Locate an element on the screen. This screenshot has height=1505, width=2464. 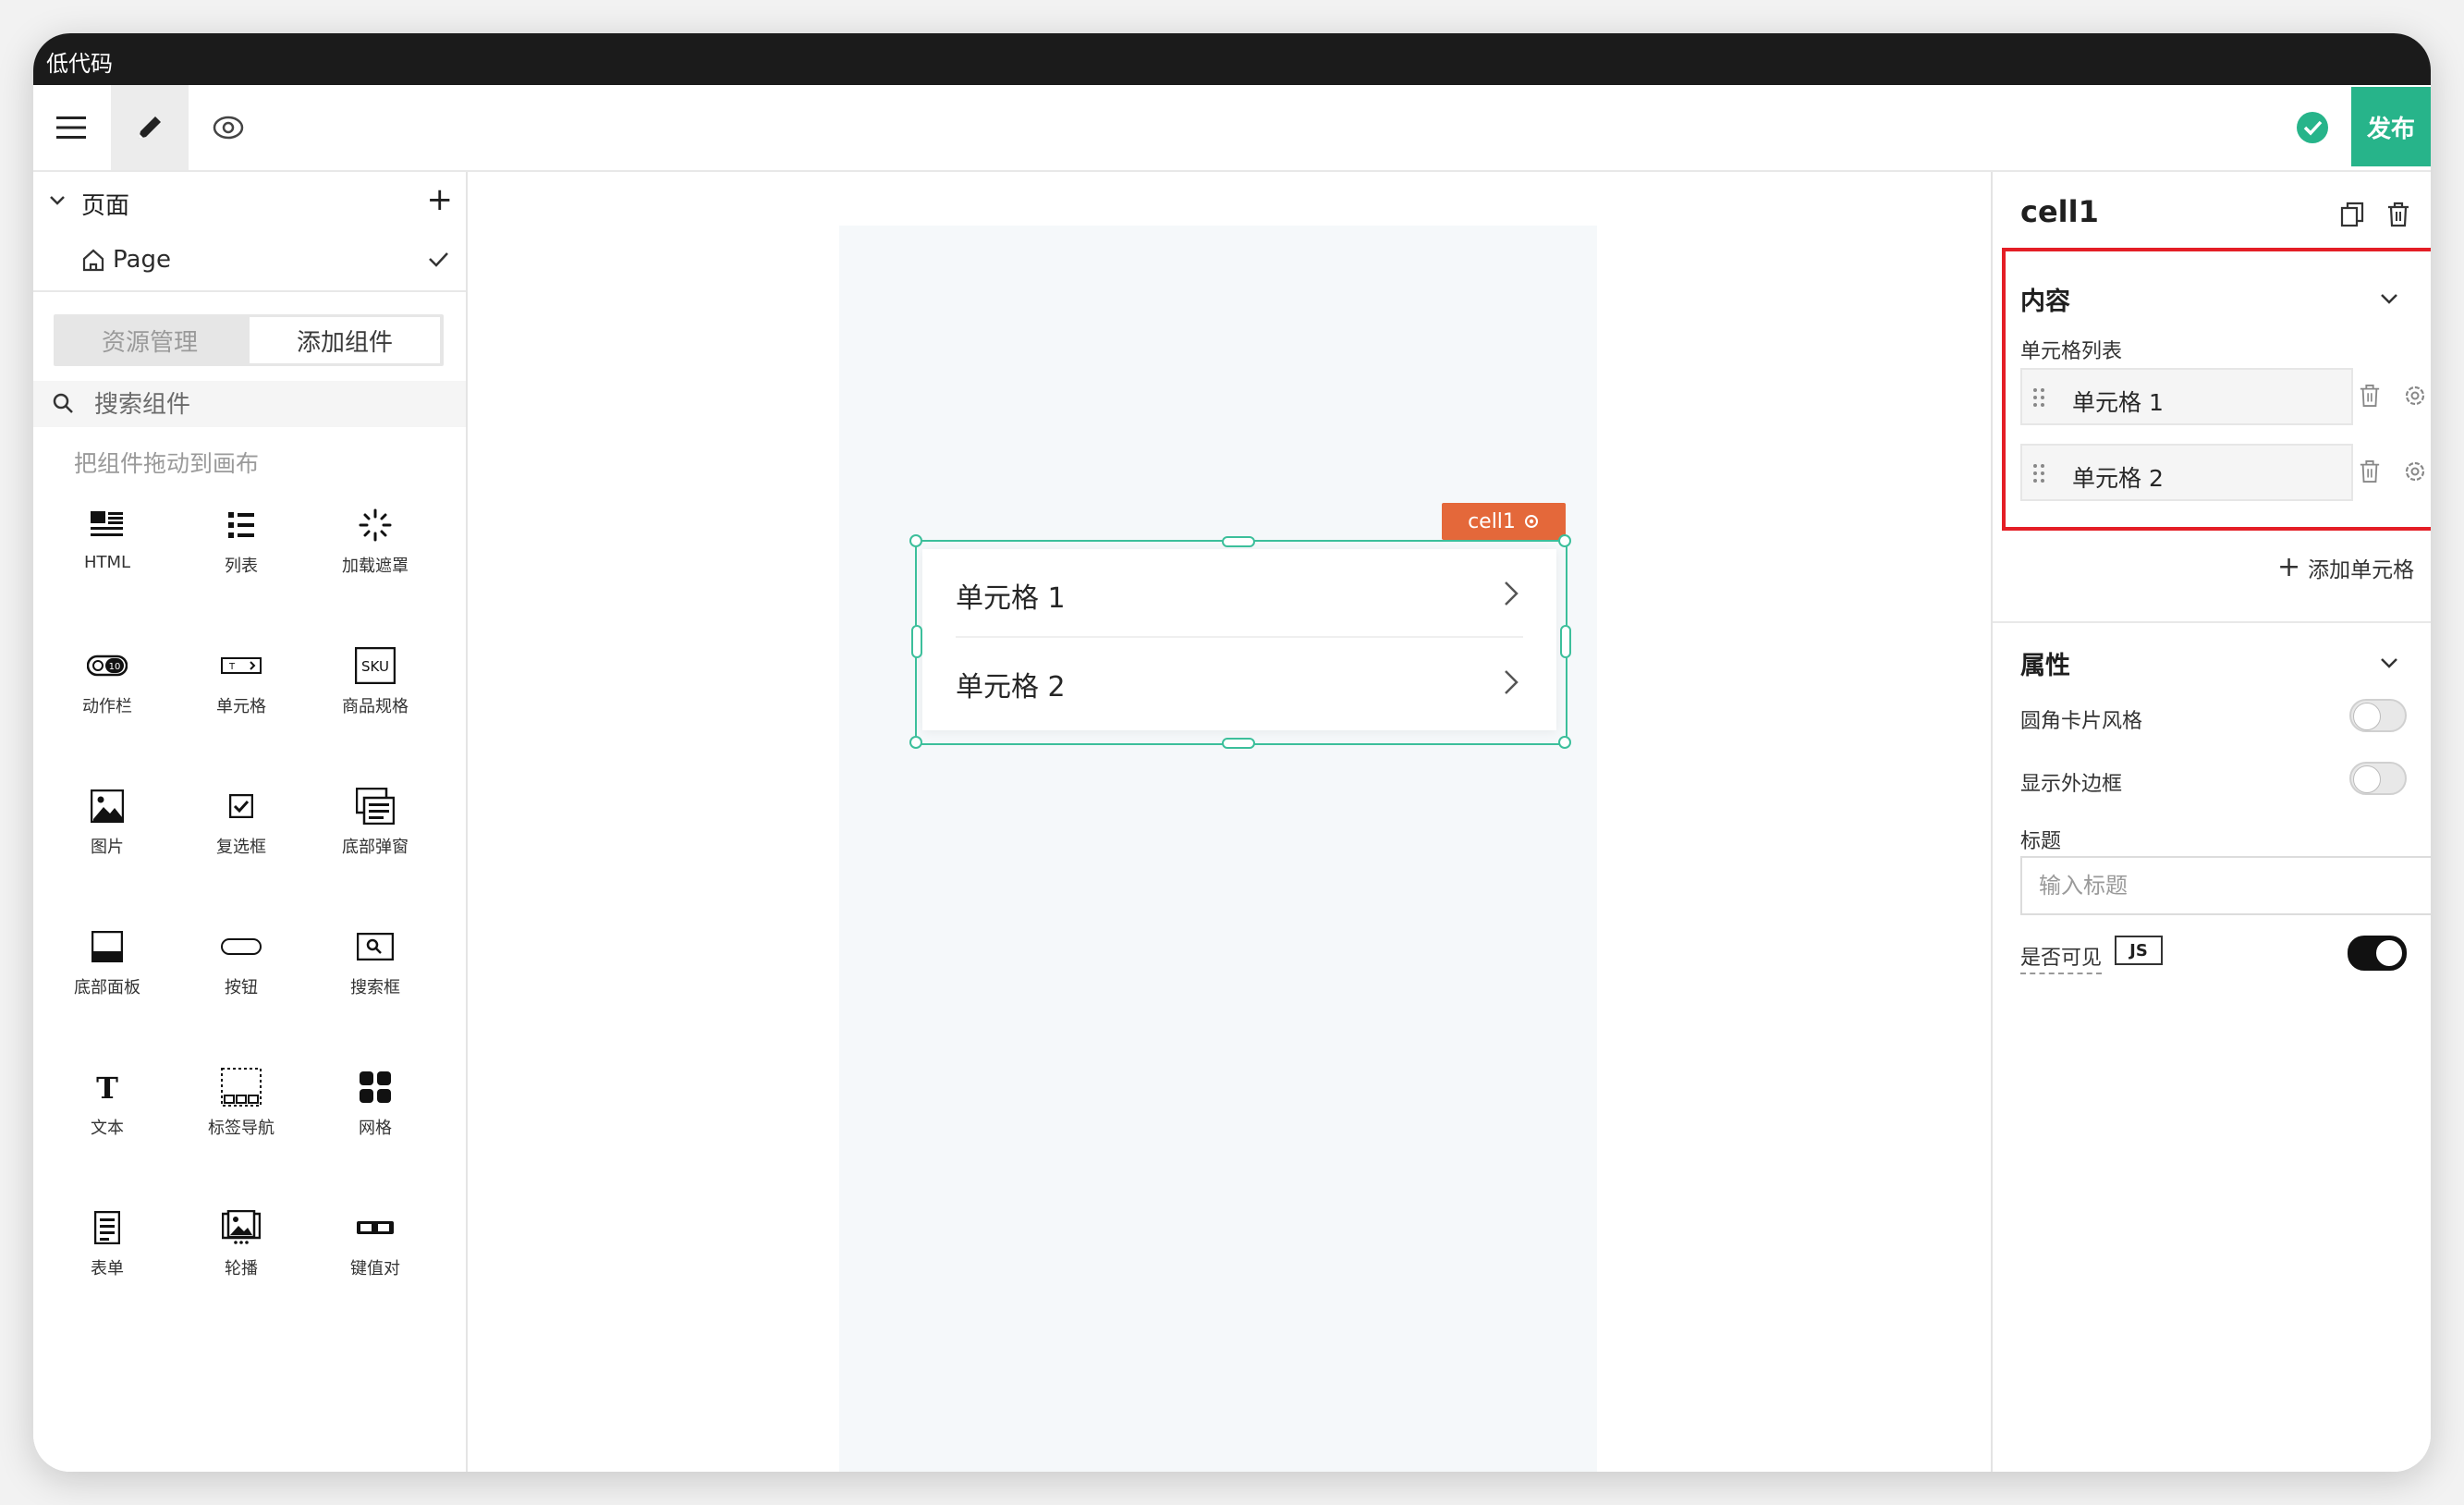
component-button: 按钮 is located at coordinates (241, 973).